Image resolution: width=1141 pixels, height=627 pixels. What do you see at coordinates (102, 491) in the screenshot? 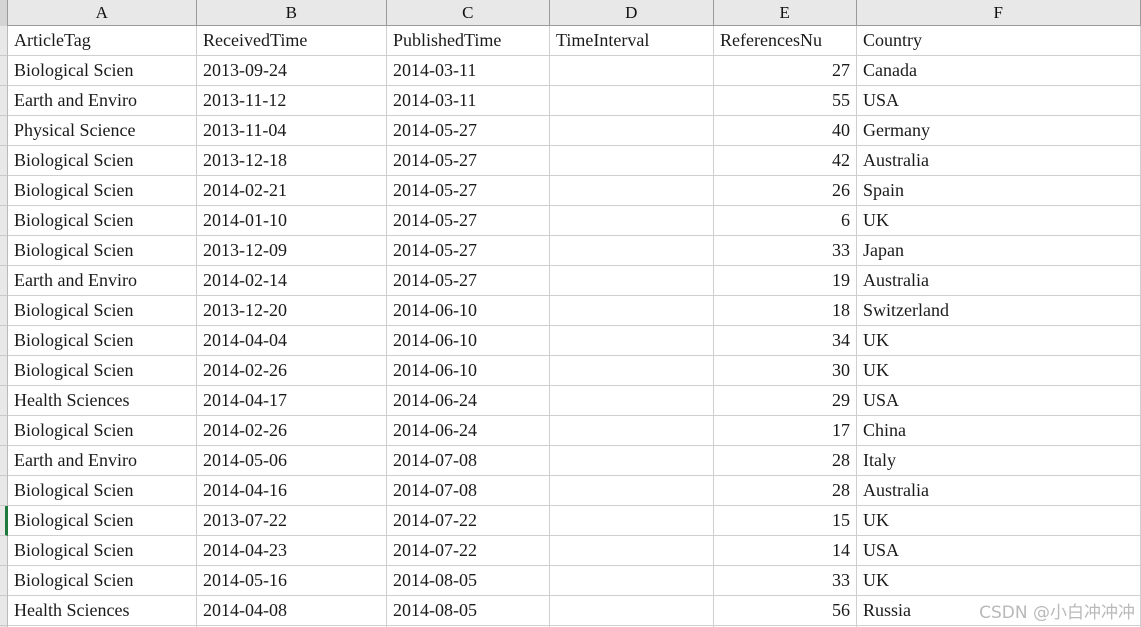
I see `cell-a16: Biological Scien` at bounding box center [102, 491].